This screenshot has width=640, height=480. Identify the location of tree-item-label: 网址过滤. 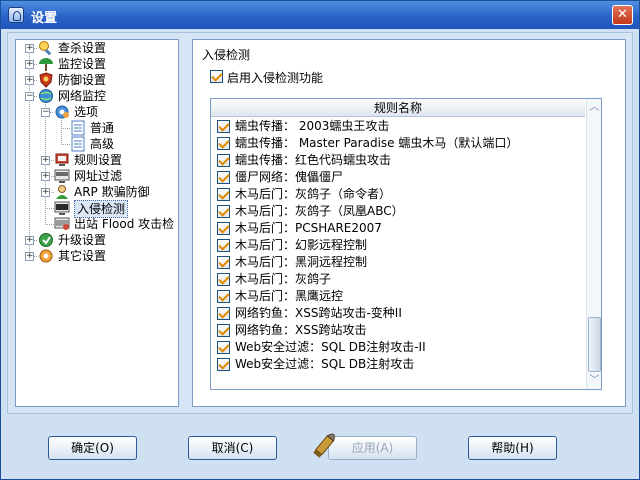
(98, 176).